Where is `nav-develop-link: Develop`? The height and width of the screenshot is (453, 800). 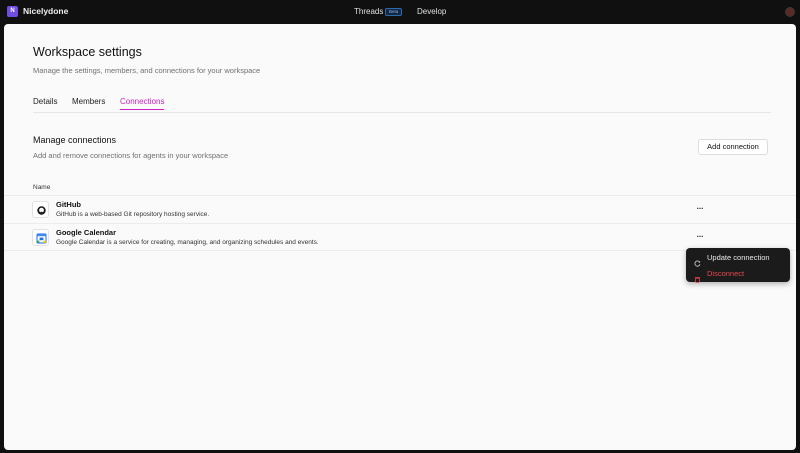 nav-develop-link: Develop is located at coordinates (431, 11).